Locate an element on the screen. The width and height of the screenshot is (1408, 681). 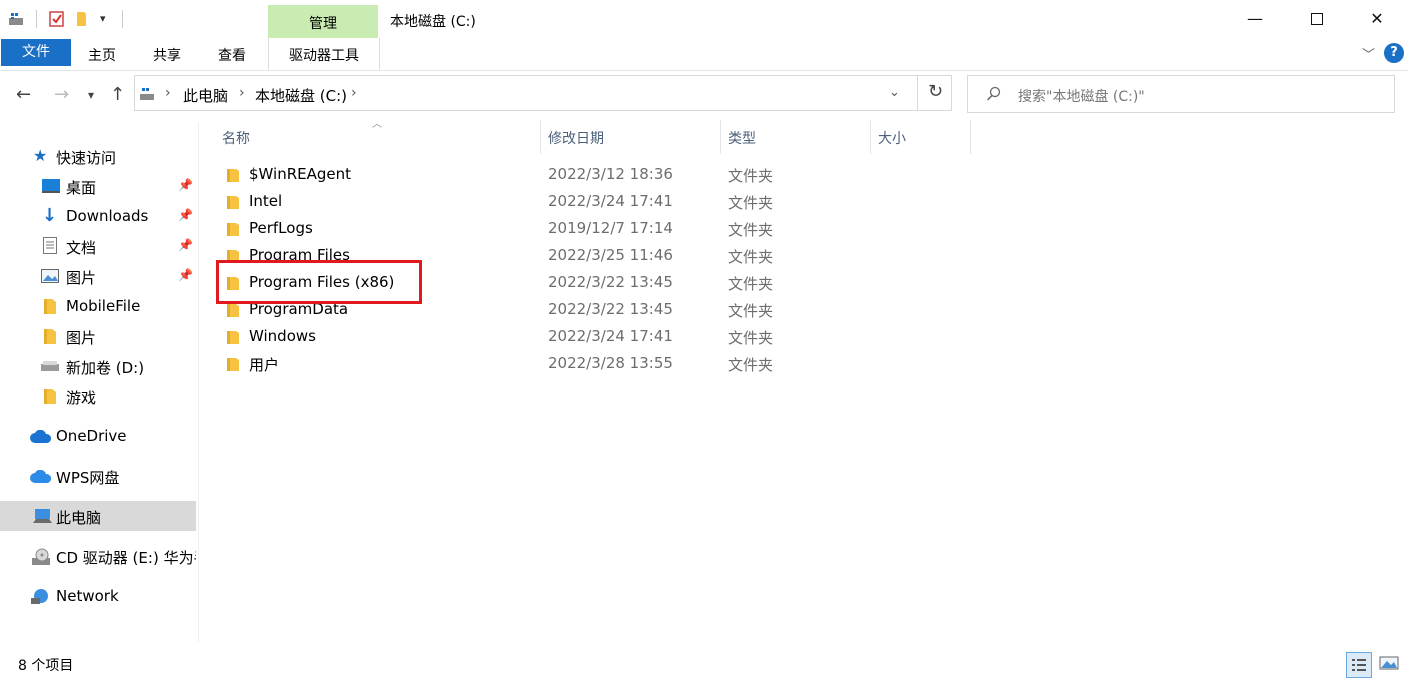
column-header-size: 大小 is located at coordinates (892, 138).